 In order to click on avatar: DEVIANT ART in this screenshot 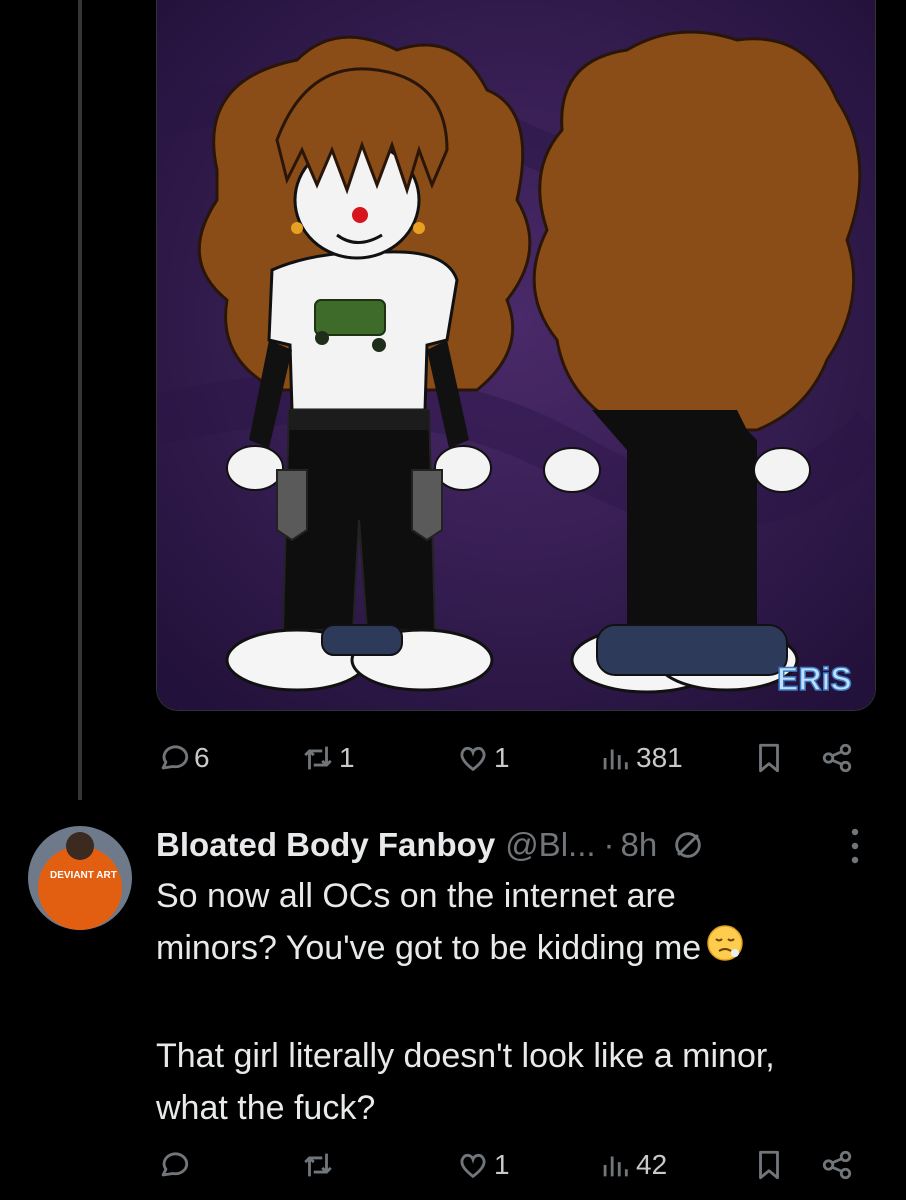, I will do `click(80, 878)`.